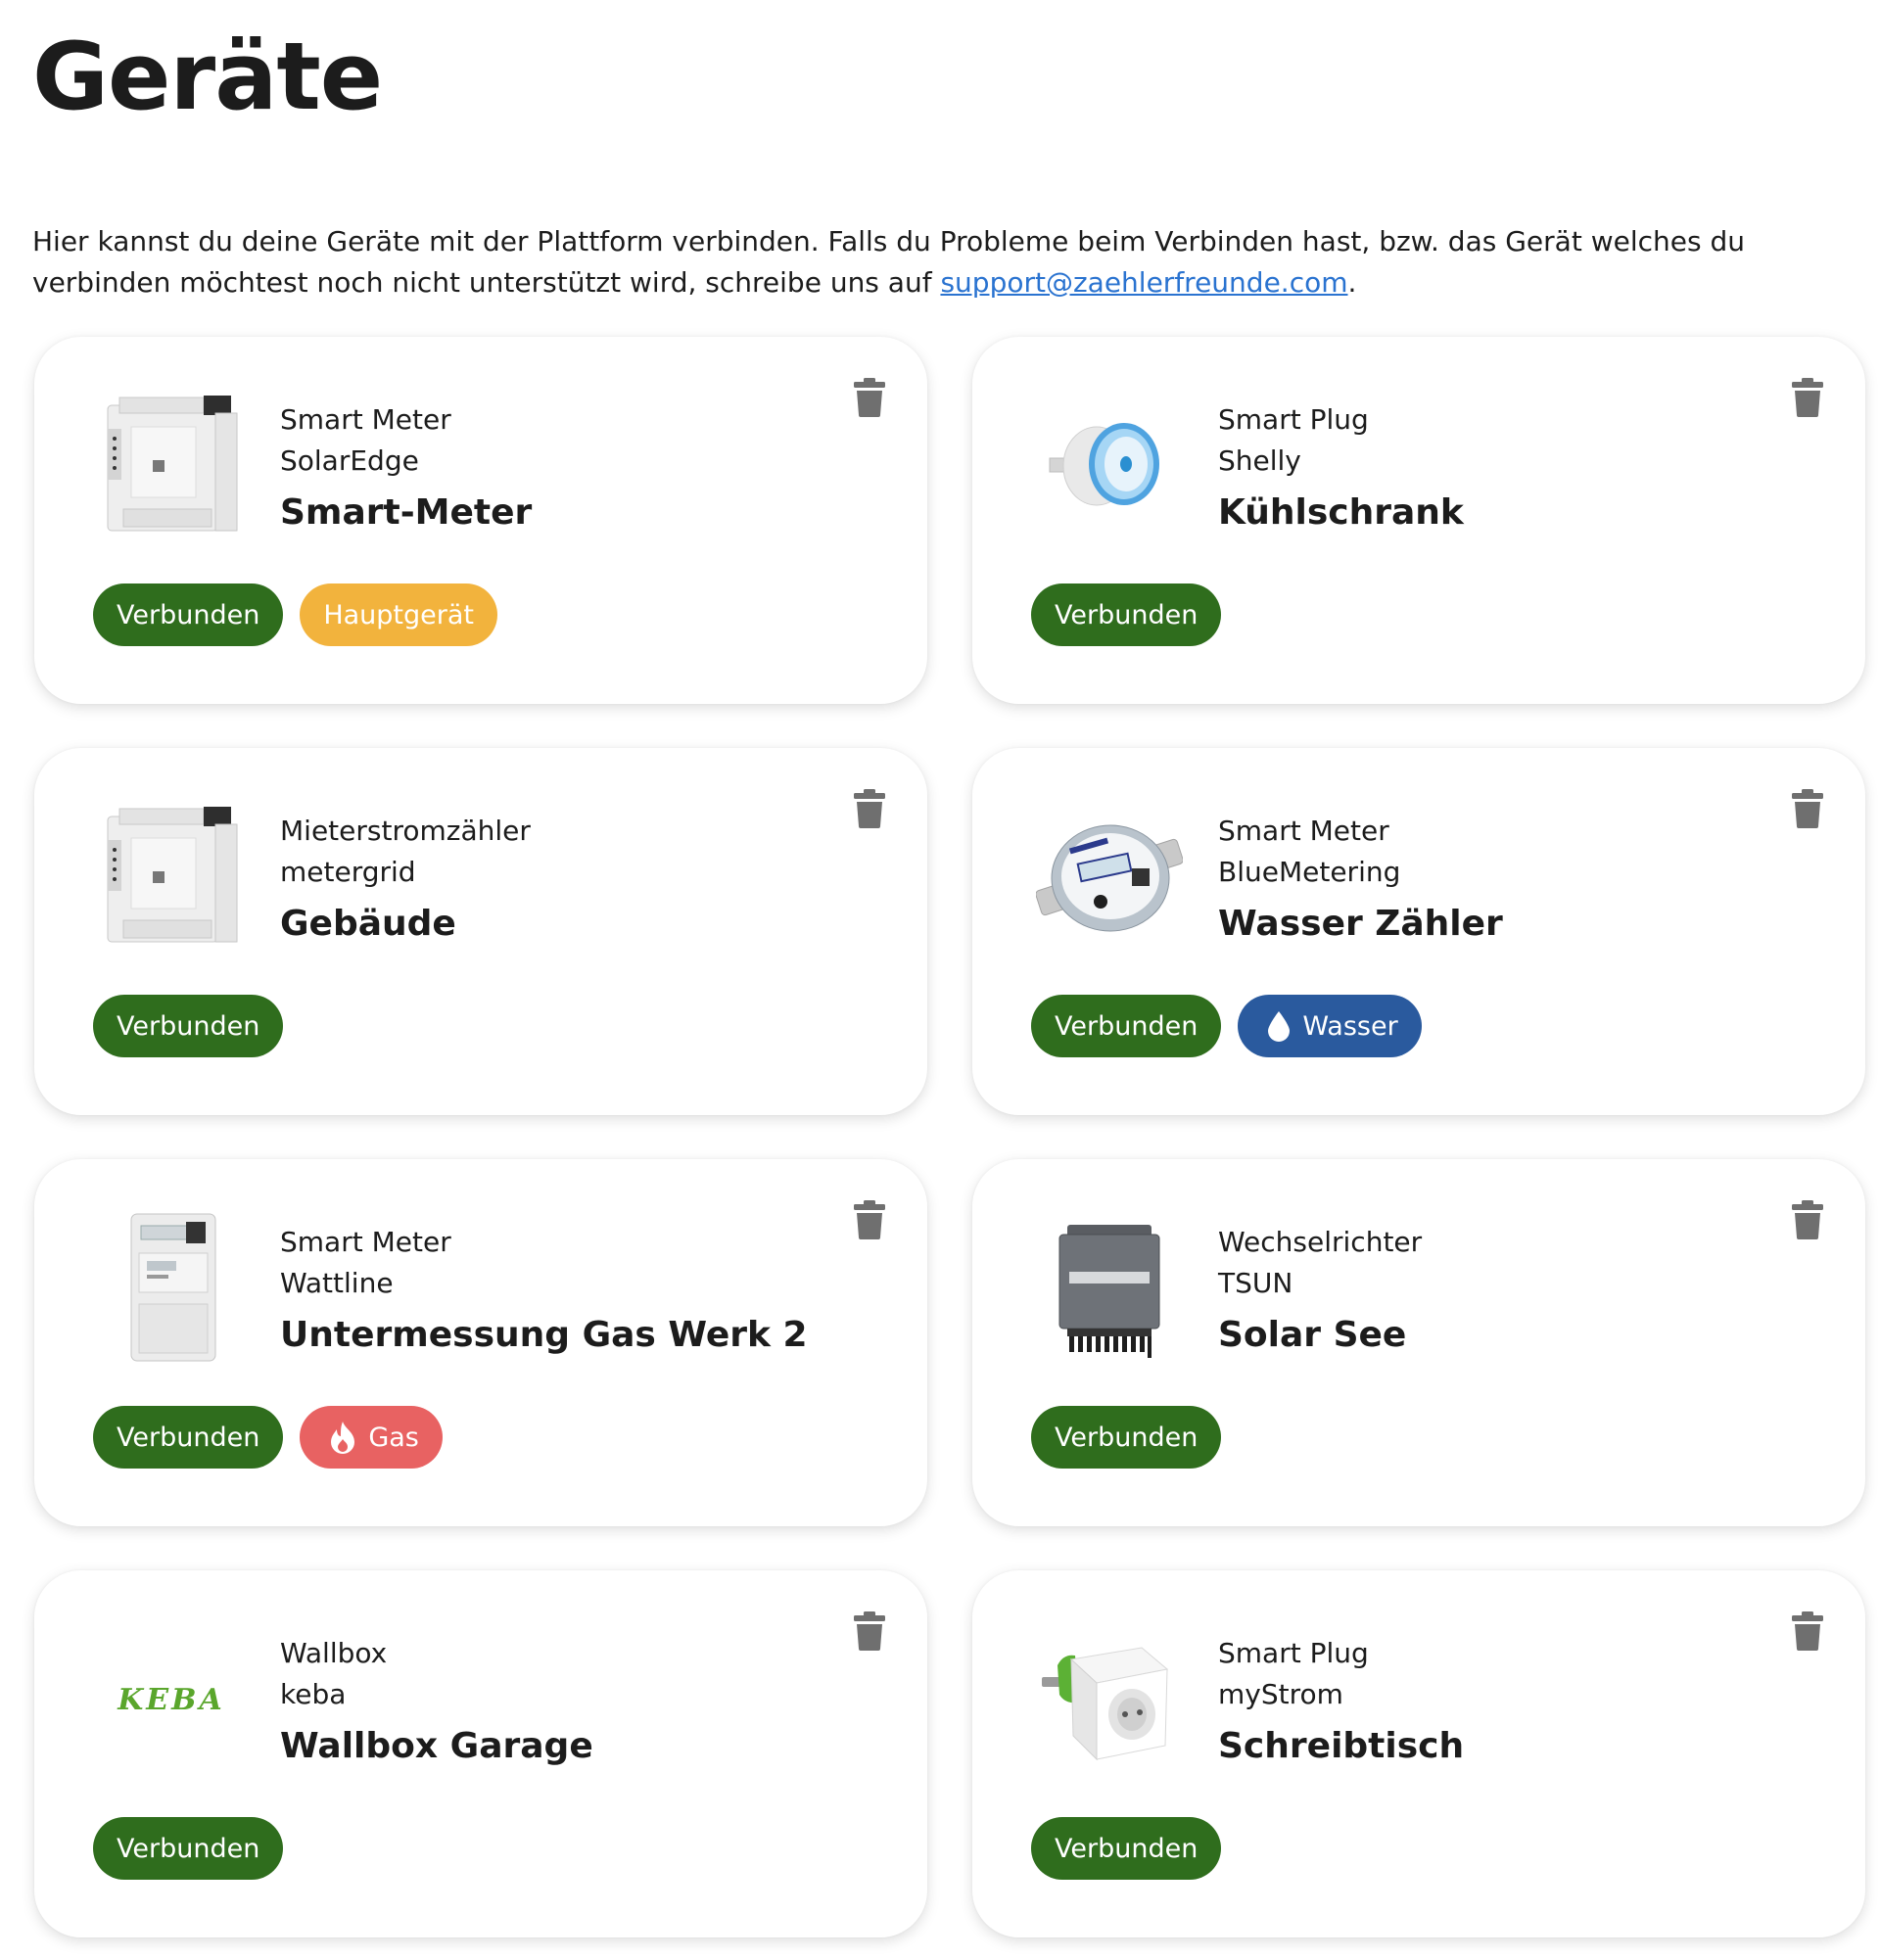 This screenshot has height=1960, width=1880. I want to click on keba-logo: KEBA, so click(171, 1699).